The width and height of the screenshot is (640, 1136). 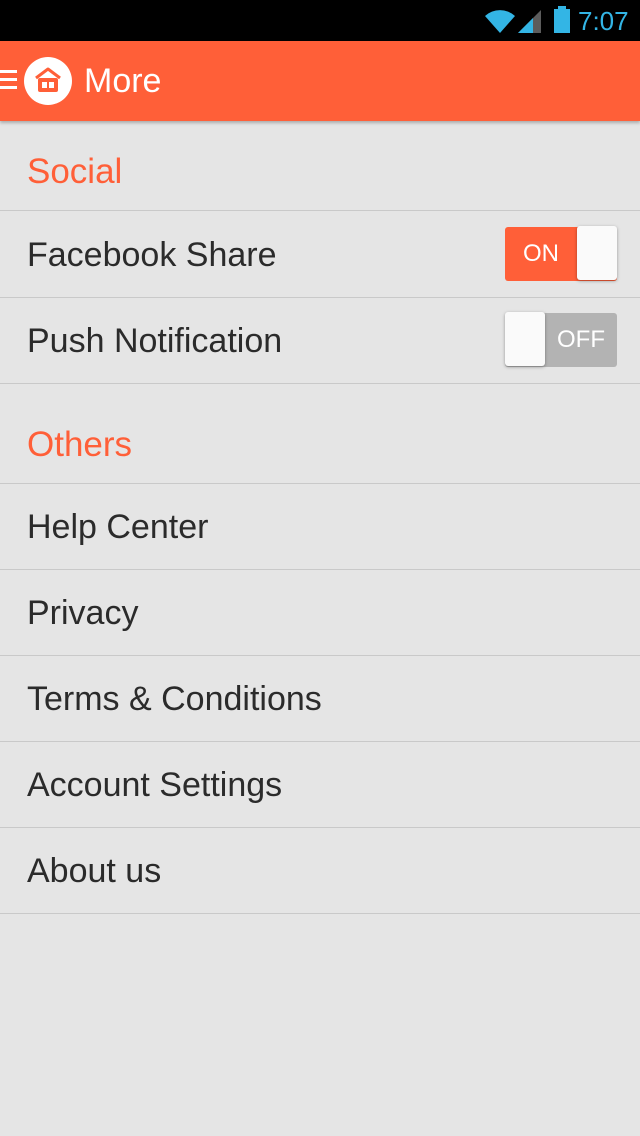 What do you see at coordinates (118, 527) in the screenshot?
I see `list-item-label: Help Center` at bounding box center [118, 527].